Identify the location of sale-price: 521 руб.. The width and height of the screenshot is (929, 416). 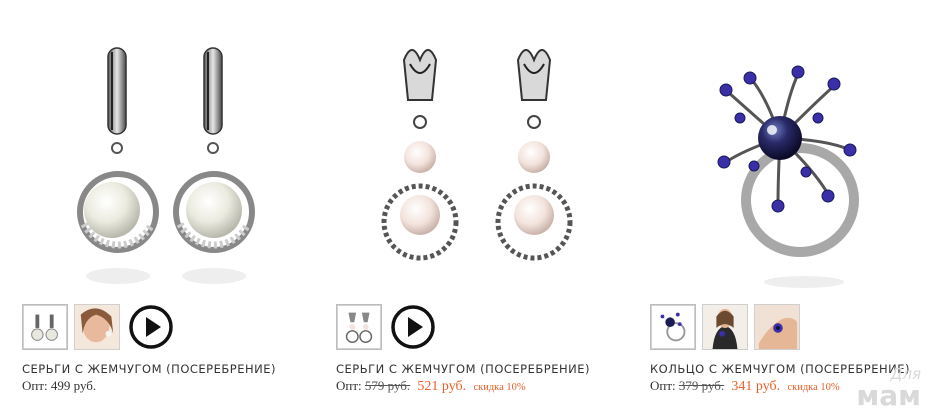
(442, 386).